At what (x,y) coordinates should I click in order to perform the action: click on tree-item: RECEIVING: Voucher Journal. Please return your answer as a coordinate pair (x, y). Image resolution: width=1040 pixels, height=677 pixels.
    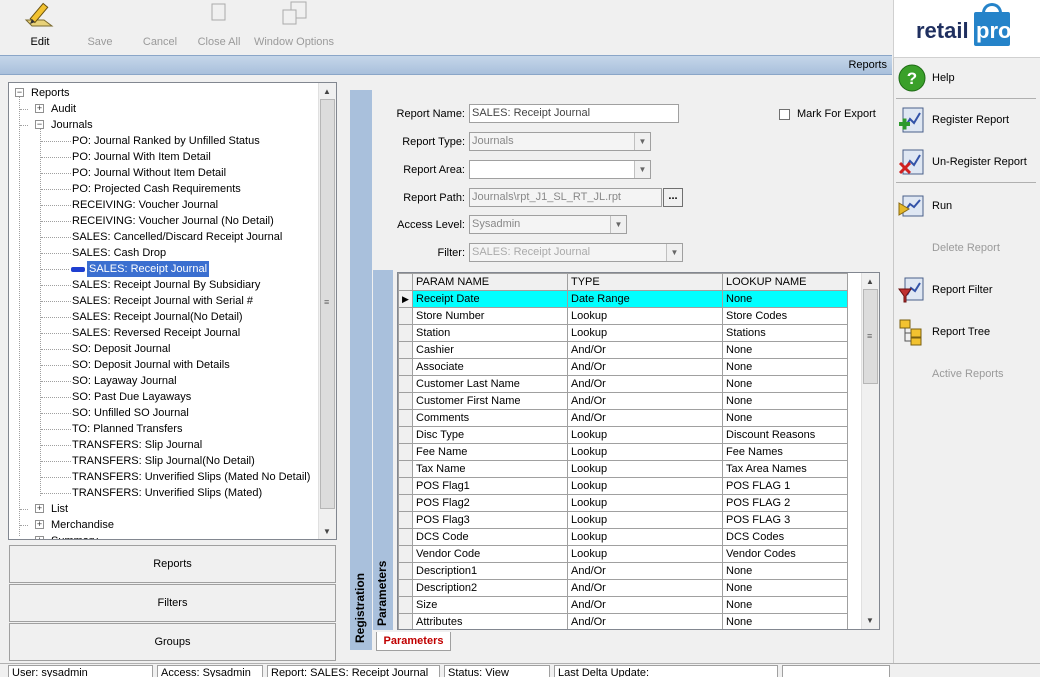
    Looking at the image, I should click on (161, 205).